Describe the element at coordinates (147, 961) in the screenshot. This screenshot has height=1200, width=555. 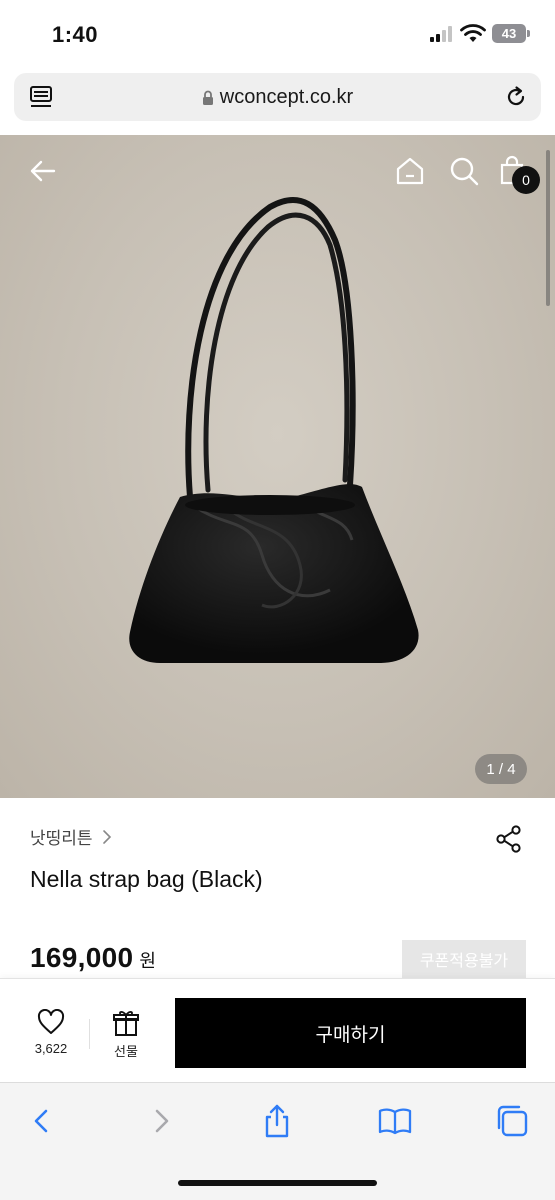
I see `price-currency: 원` at that location.